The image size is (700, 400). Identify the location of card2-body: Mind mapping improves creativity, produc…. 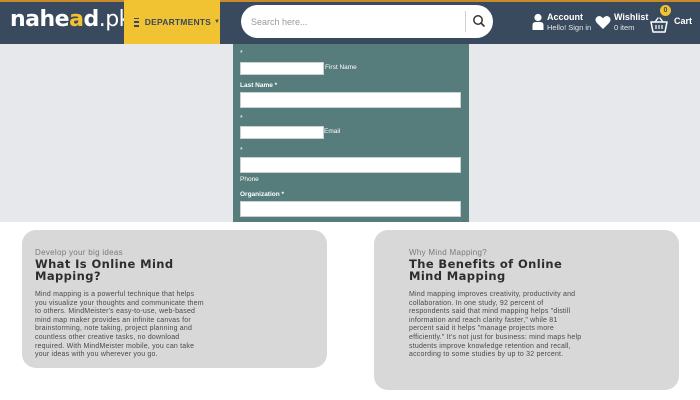
(529, 325).